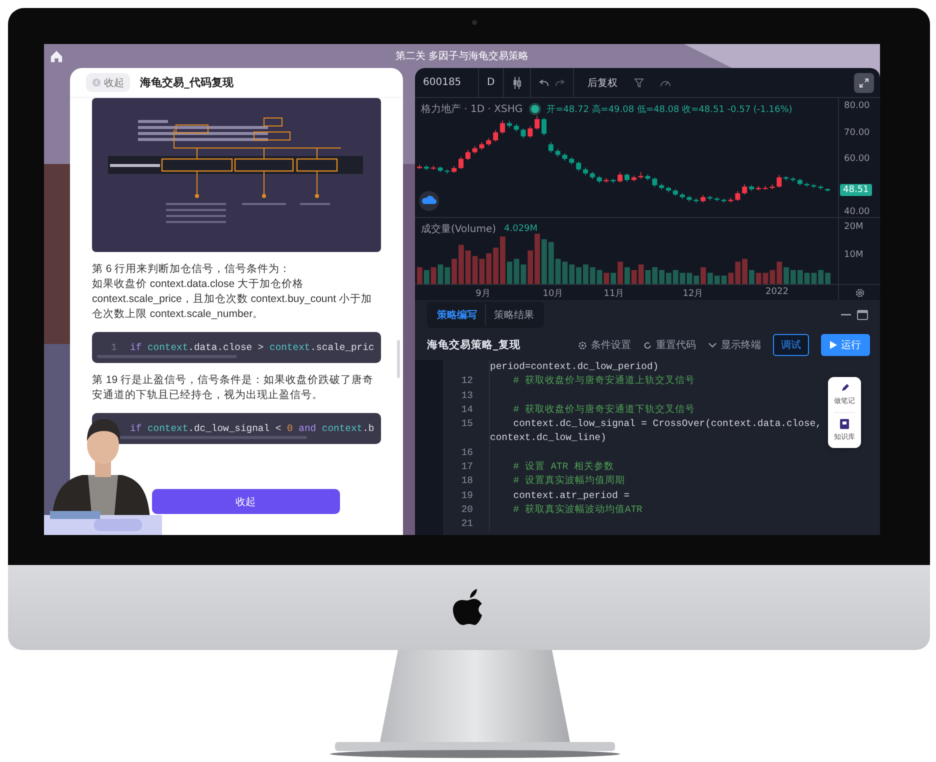 This screenshot has height=762, width=936. What do you see at coordinates (466, 509) in the screenshot?
I see `line-number: 20` at bounding box center [466, 509].